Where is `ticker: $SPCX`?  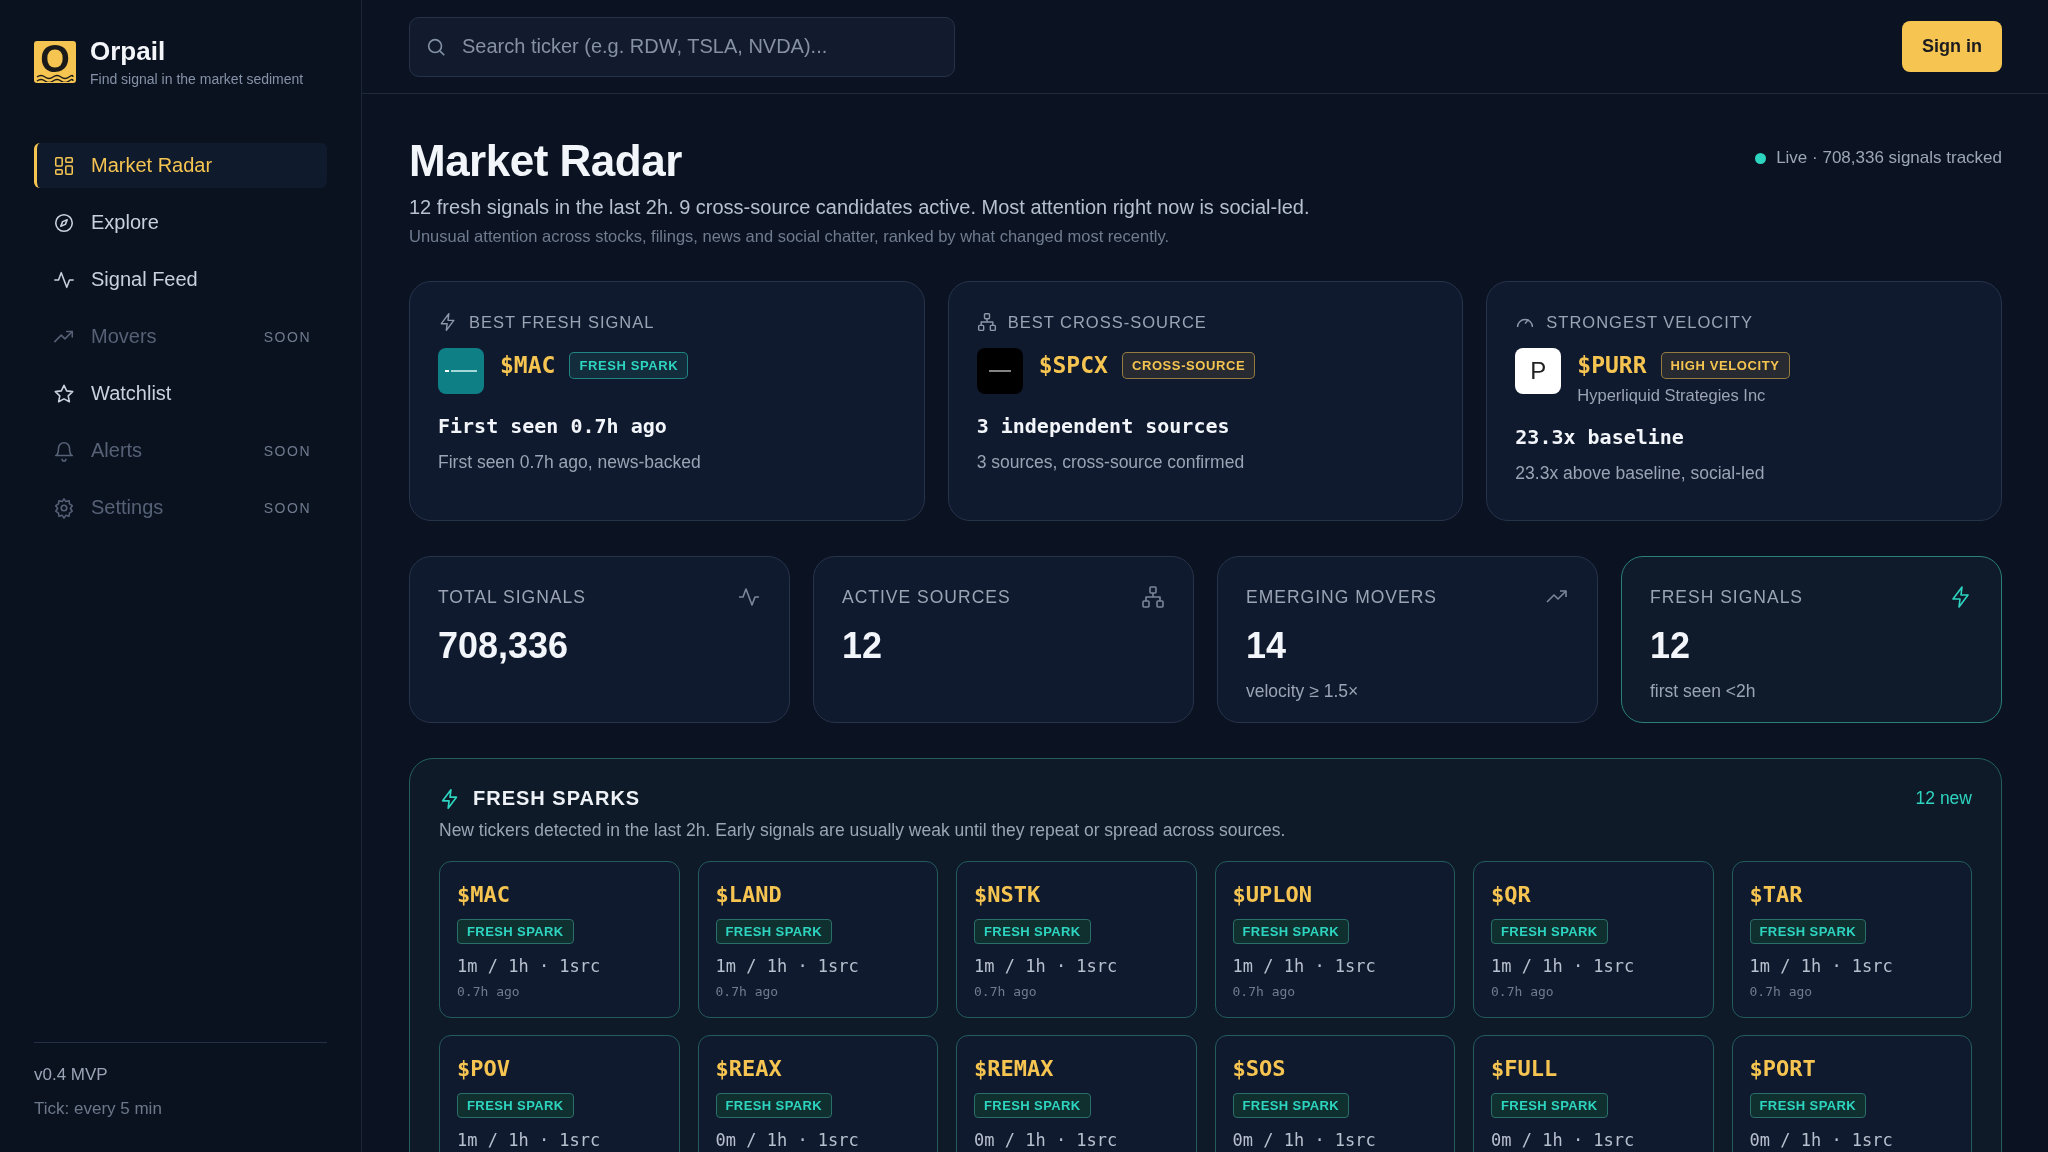 ticker: $SPCX is located at coordinates (1073, 365).